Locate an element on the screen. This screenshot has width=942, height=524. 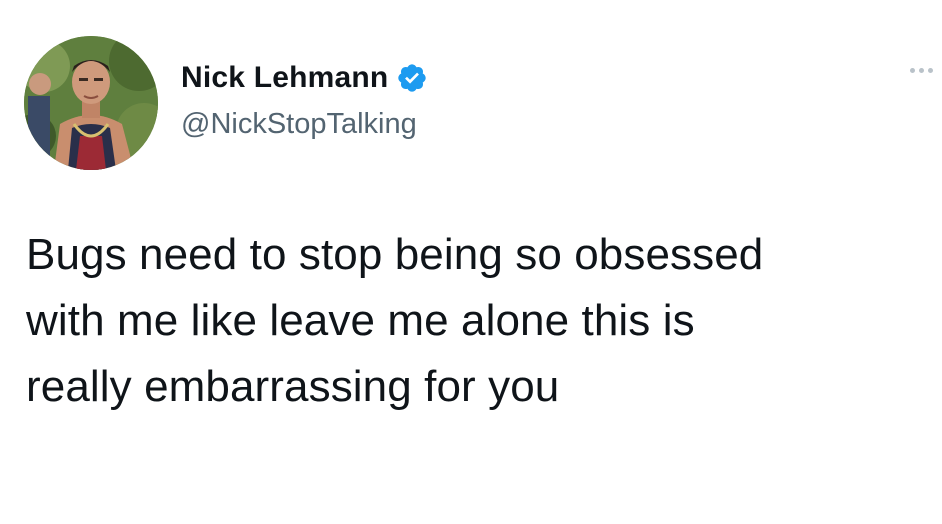
verified-badge-icon is located at coordinates (412, 78).